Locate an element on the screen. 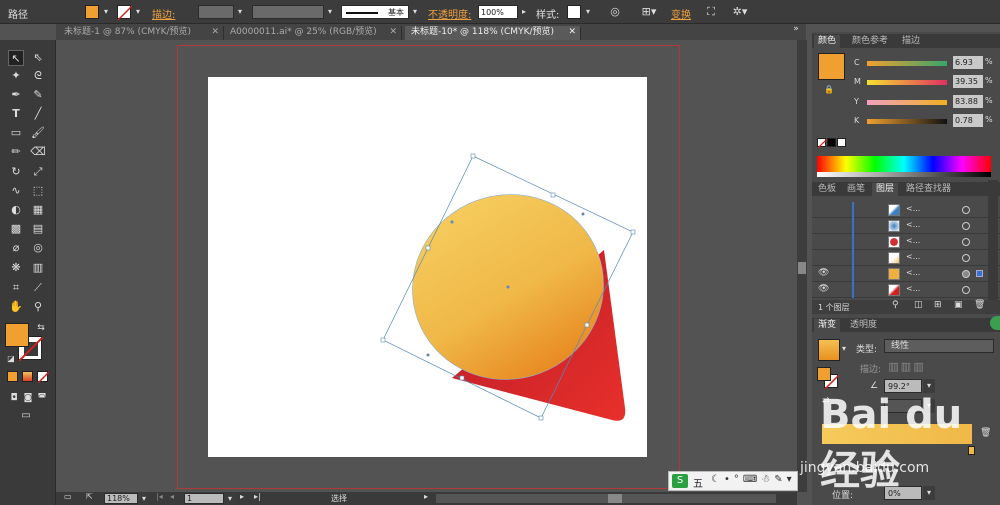 This screenshot has width=1000, height=505. white-color-chip is located at coordinates (841, 142).